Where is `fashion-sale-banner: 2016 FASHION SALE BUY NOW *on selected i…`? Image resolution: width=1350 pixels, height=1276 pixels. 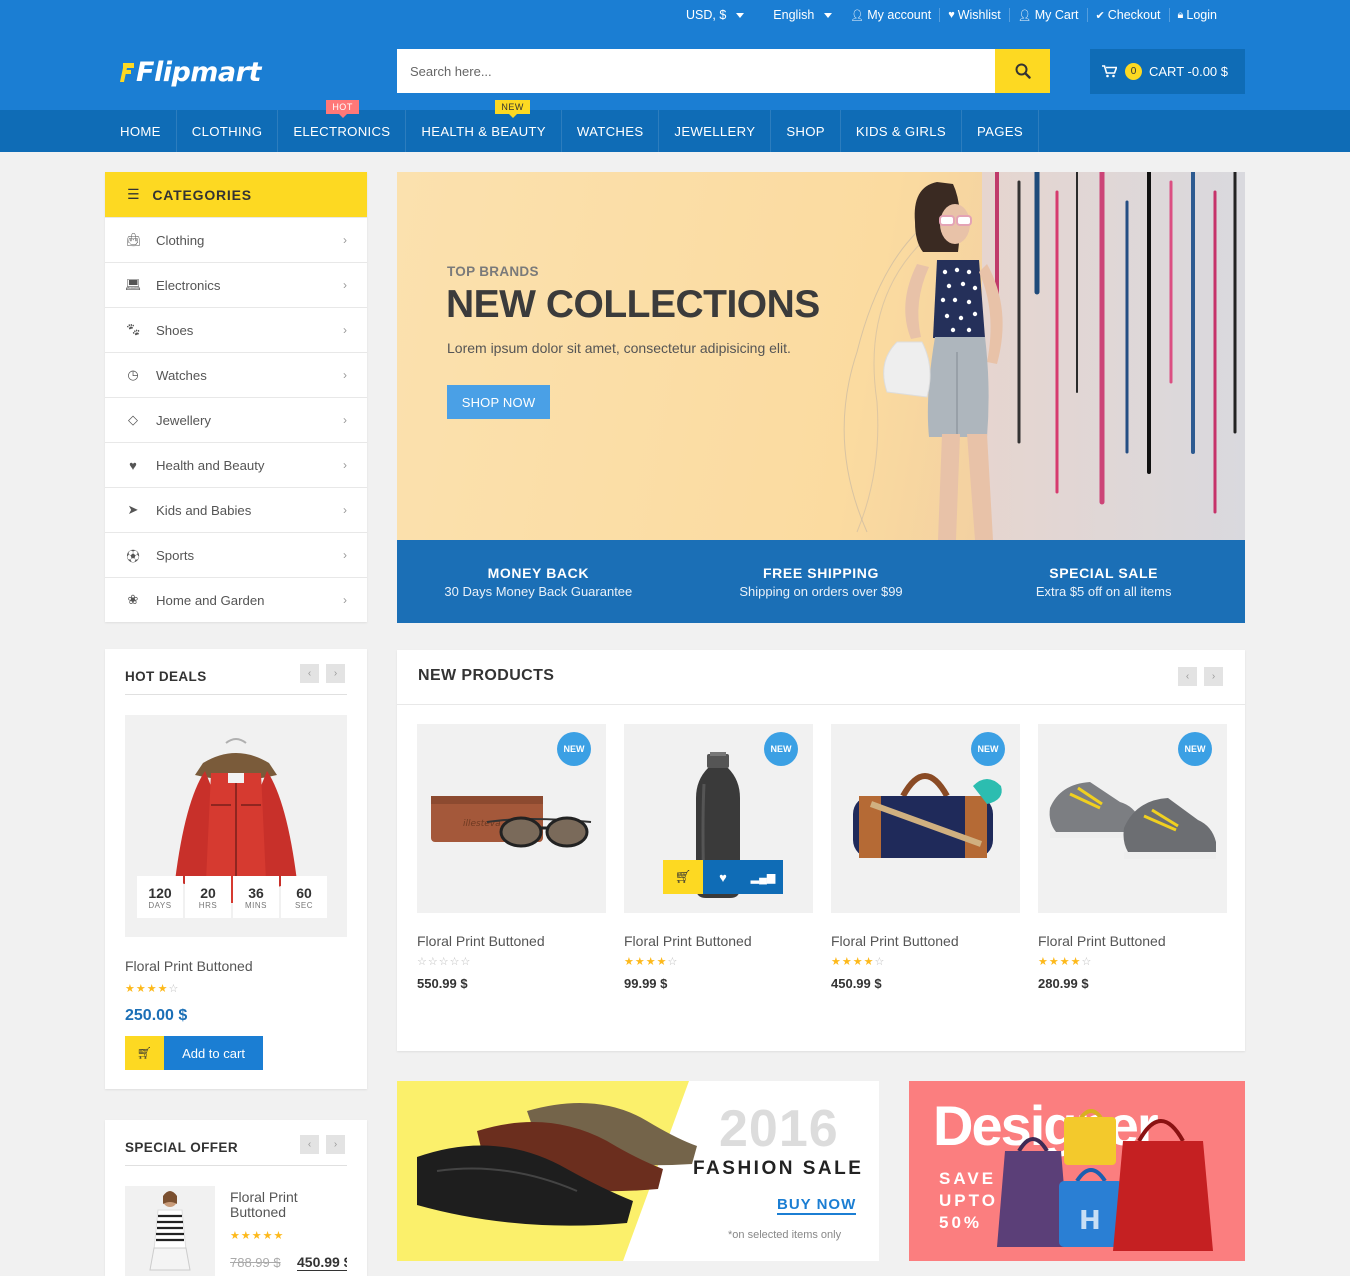 fashion-sale-banner: 2016 FASHION SALE BUY NOW *on selected i… is located at coordinates (638, 1171).